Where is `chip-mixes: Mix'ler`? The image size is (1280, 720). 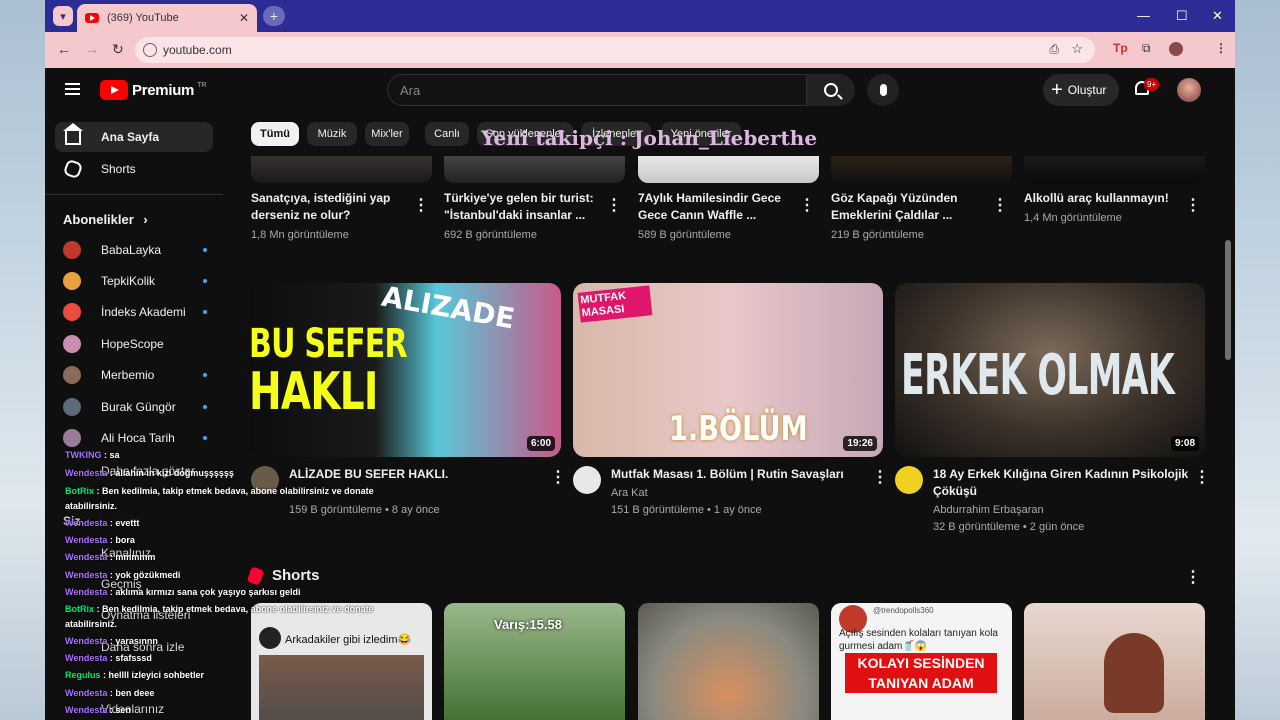 chip-mixes: Mix'ler is located at coordinates (387, 134).